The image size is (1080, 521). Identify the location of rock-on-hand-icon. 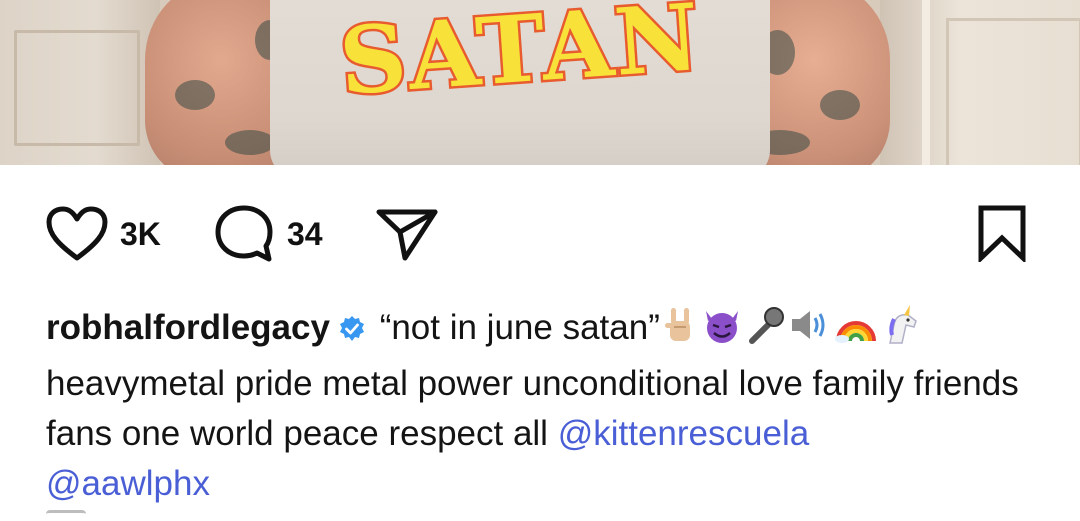
(680, 332).